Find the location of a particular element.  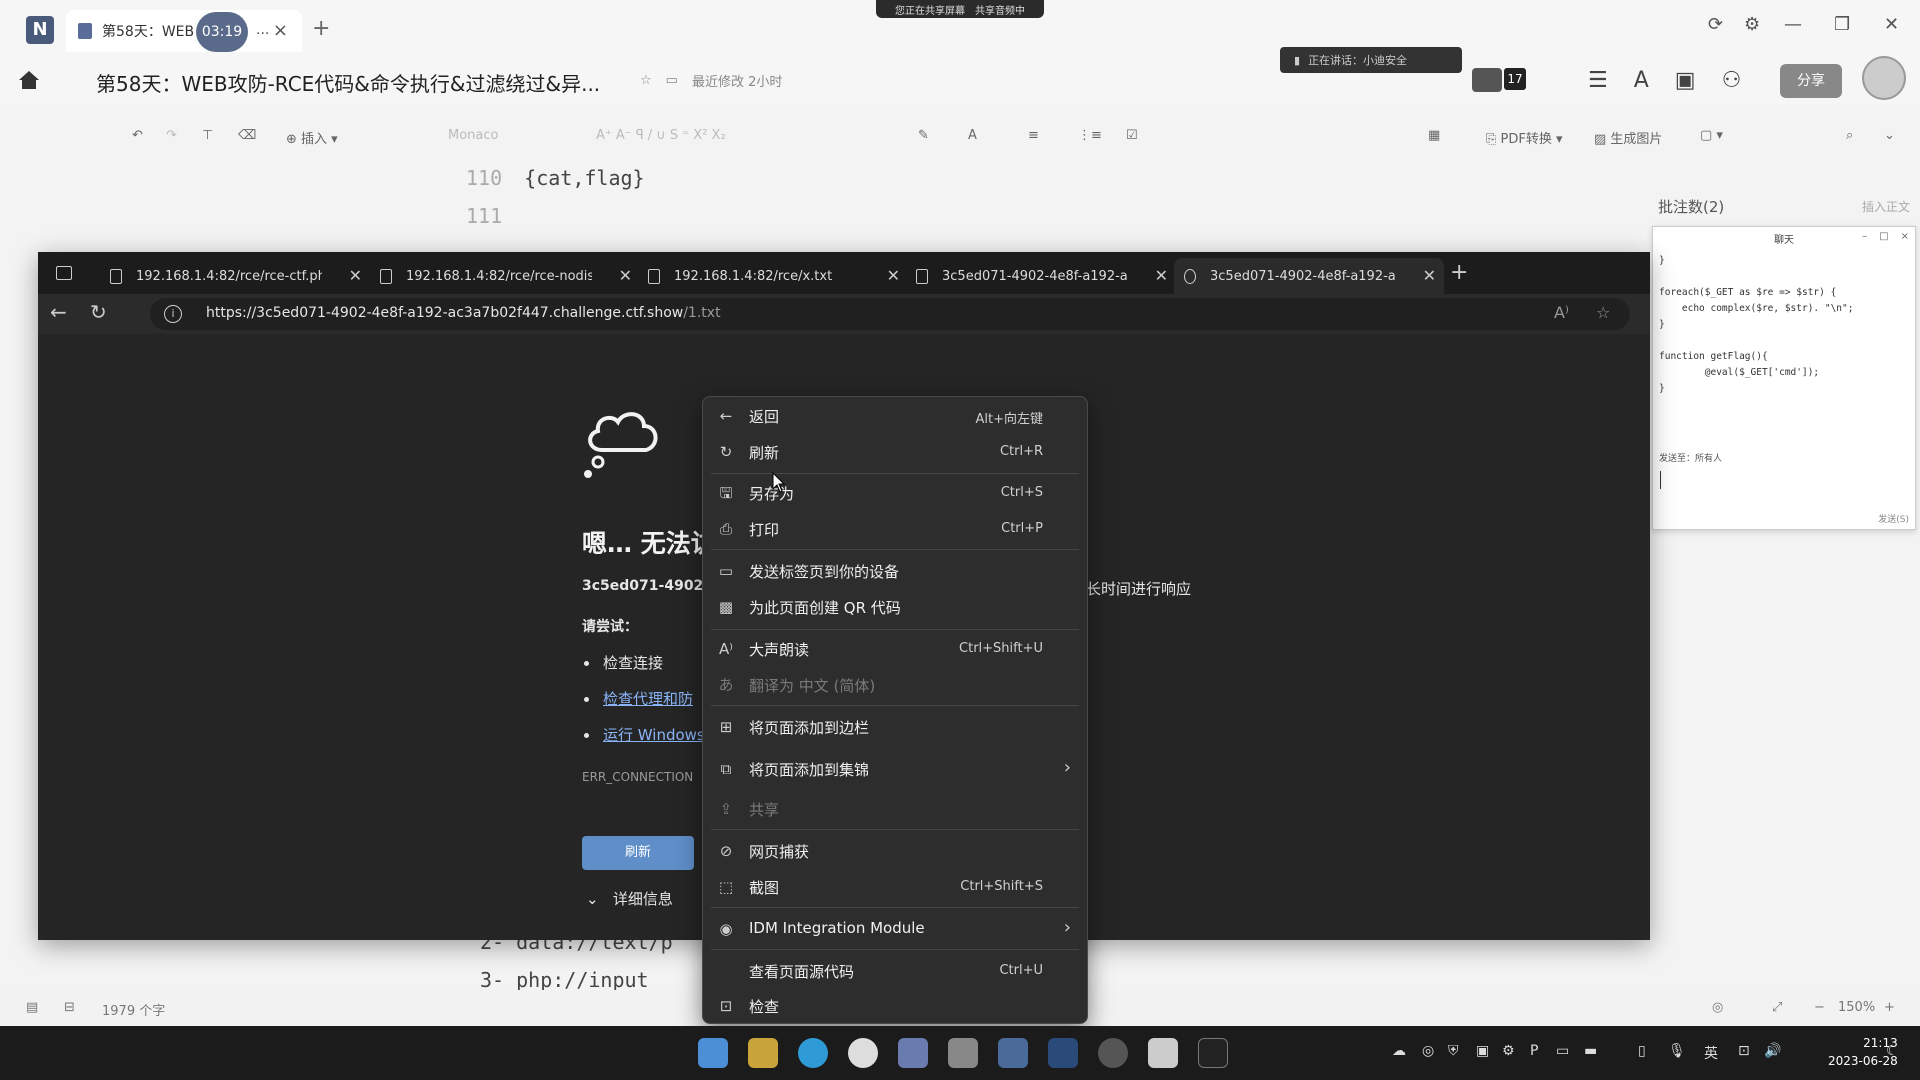

tray-app-icon: ☁ is located at coordinates (1399, 1051).